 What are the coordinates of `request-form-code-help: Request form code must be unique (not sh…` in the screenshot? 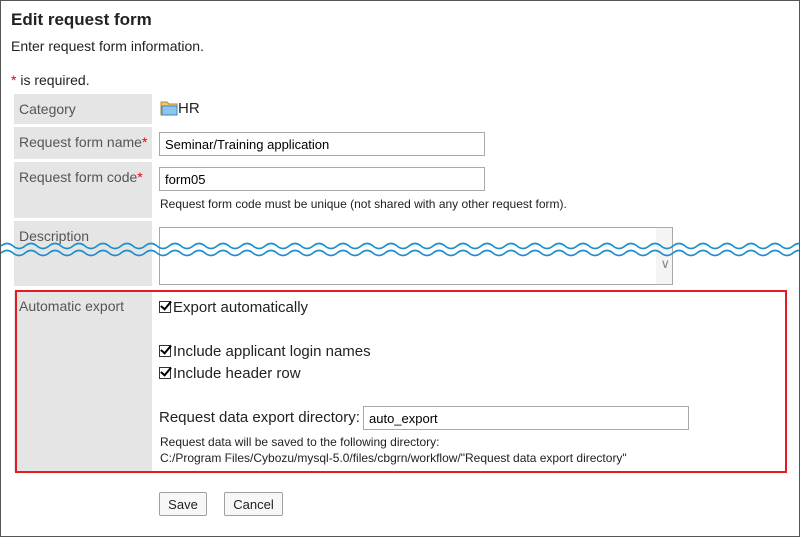 It's located at (363, 204).